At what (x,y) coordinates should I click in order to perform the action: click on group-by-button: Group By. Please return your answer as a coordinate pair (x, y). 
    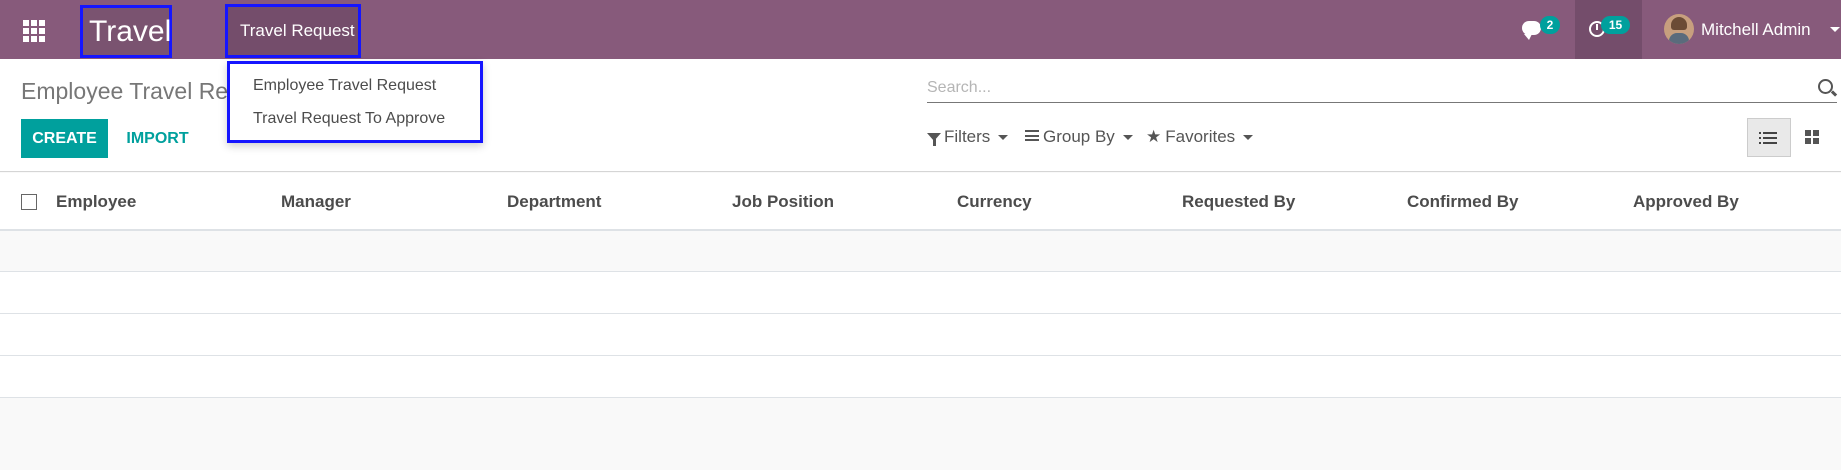
    Looking at the image, I should click on (1079, 137).